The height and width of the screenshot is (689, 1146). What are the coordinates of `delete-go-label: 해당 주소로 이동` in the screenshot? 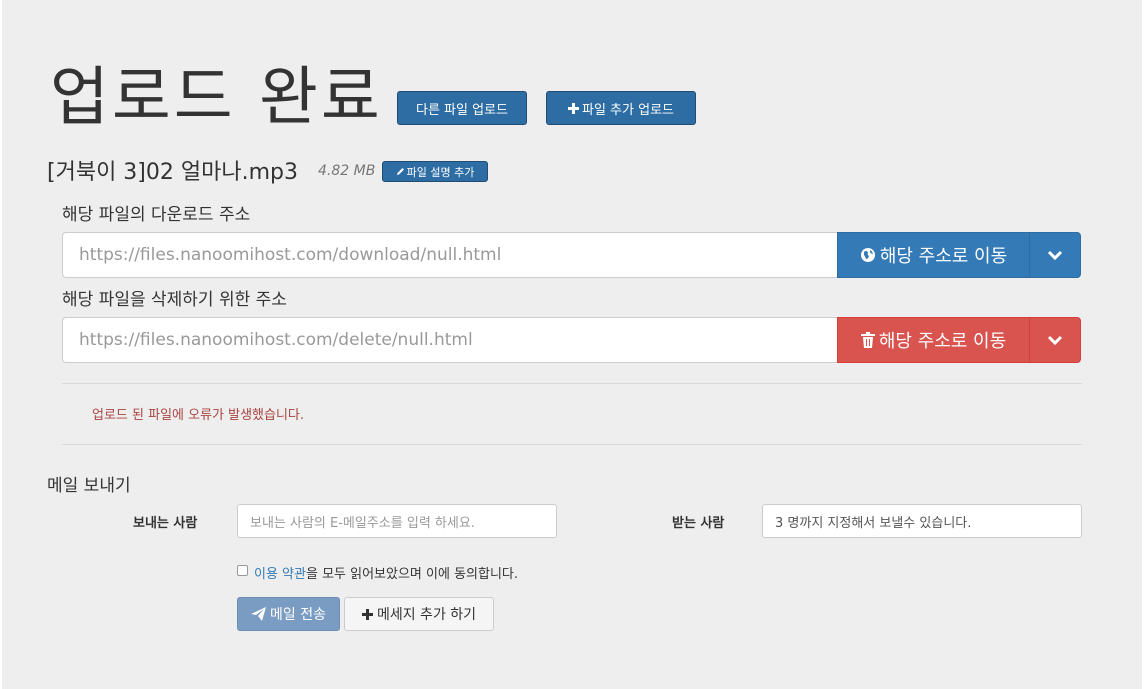 It's located at (942, 341).